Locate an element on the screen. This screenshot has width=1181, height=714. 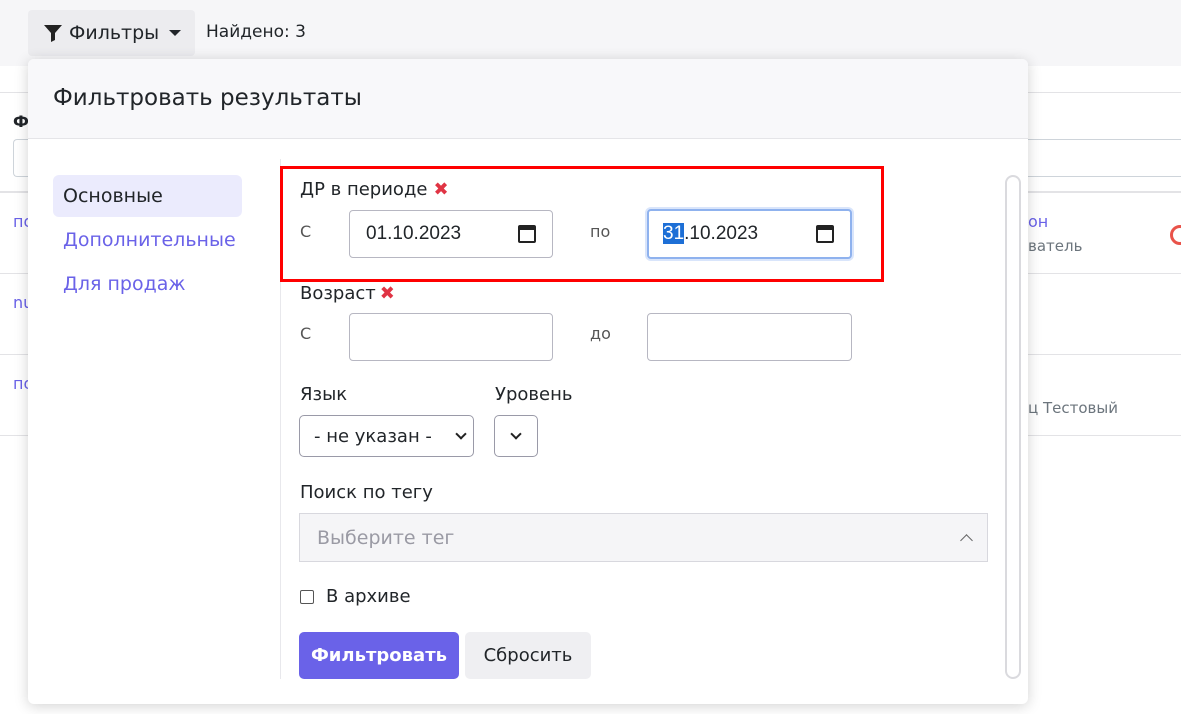
archive-checkbox-row: В архиве is located at coordinates (355, 596).